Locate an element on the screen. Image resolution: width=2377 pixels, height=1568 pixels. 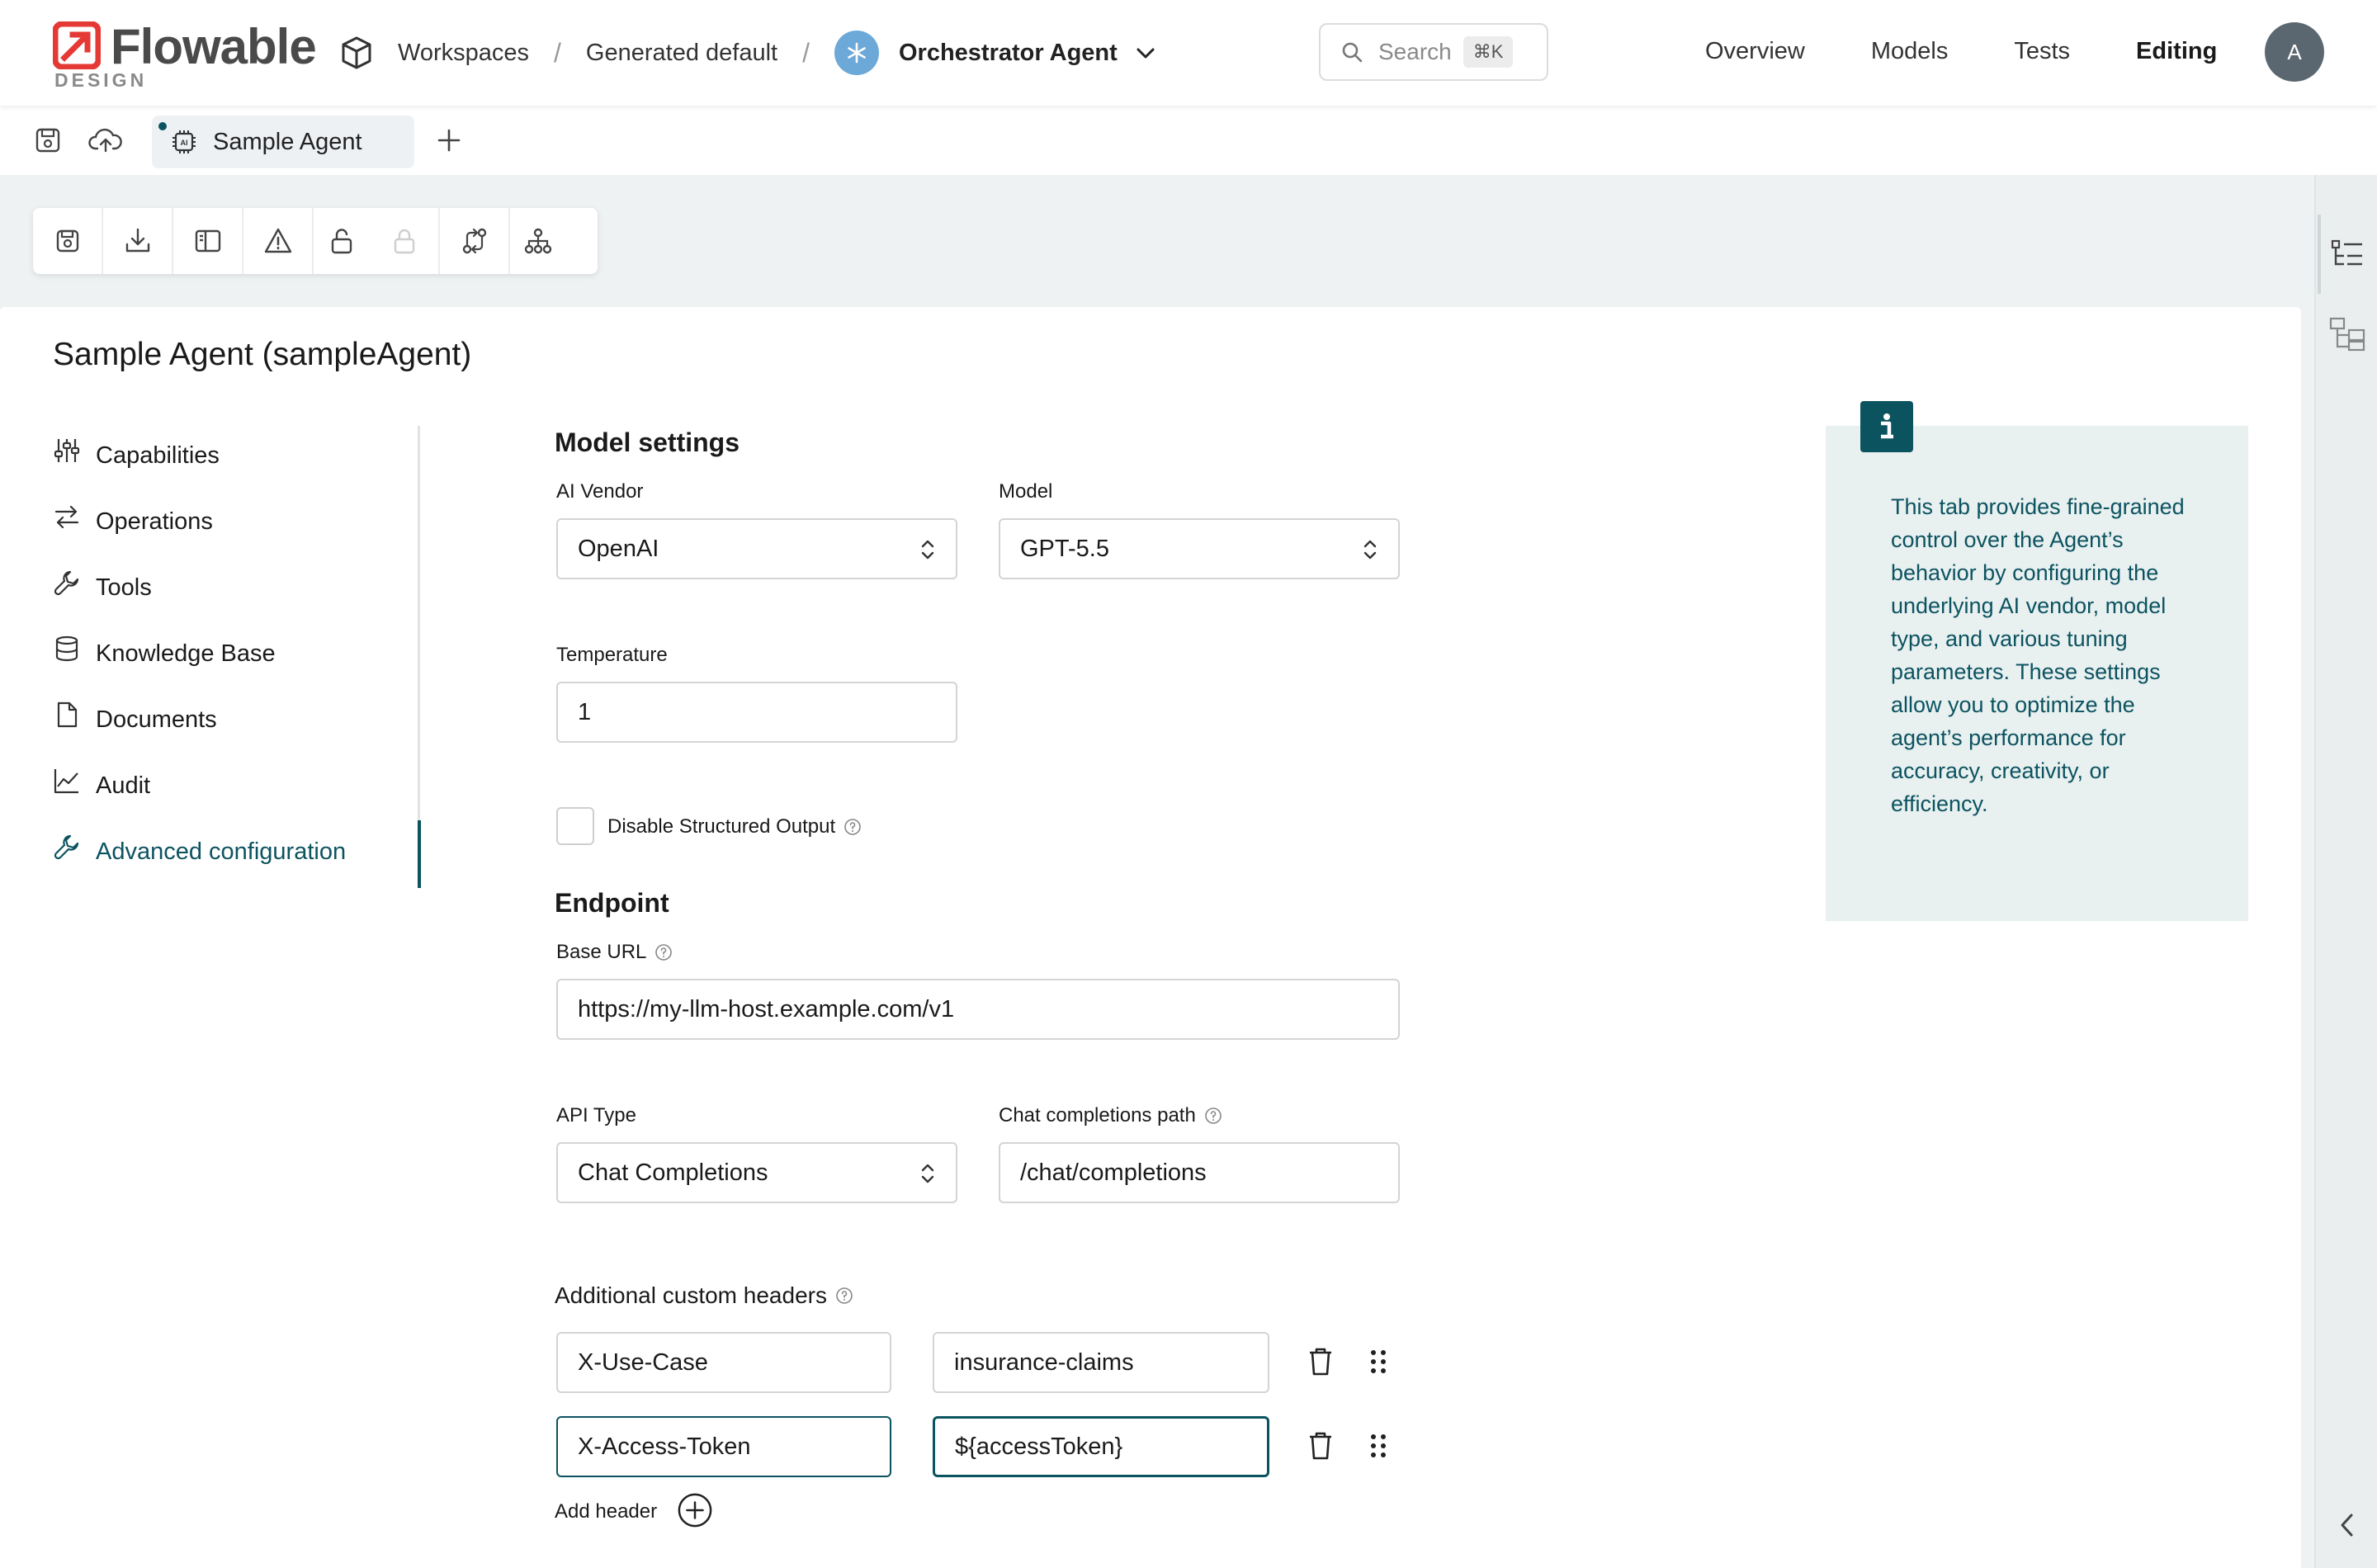
toolbar-download-button is located at coordinates (138, 241).